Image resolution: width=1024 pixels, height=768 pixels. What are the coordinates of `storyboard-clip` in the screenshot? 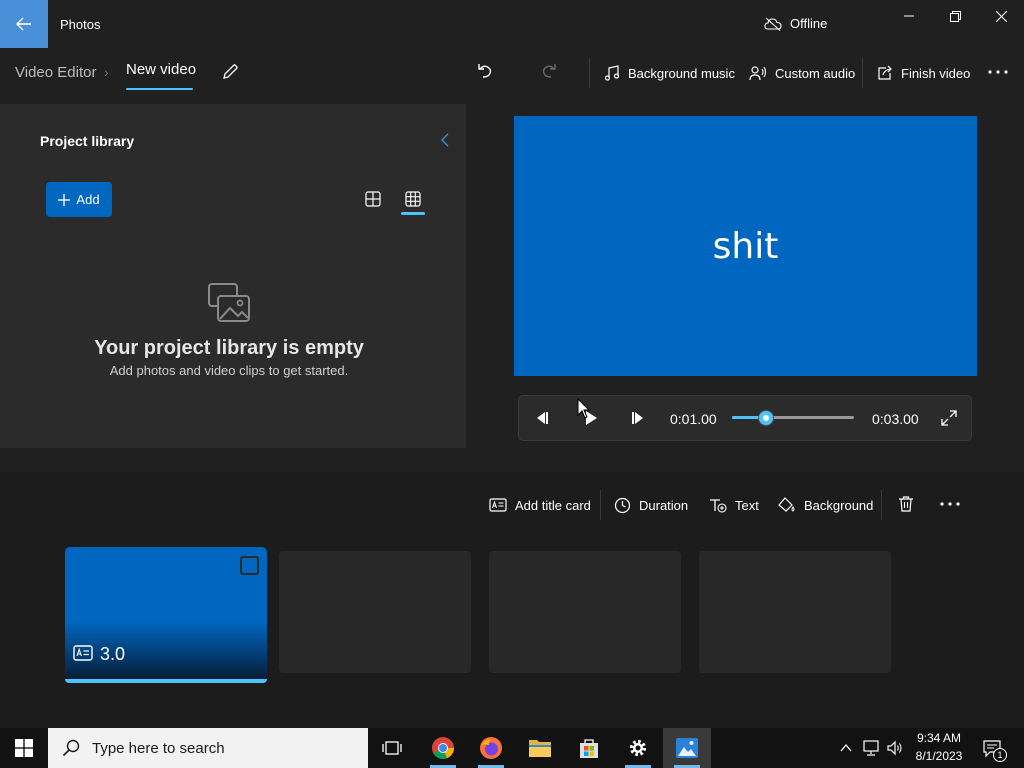 It's located at (166, 614).